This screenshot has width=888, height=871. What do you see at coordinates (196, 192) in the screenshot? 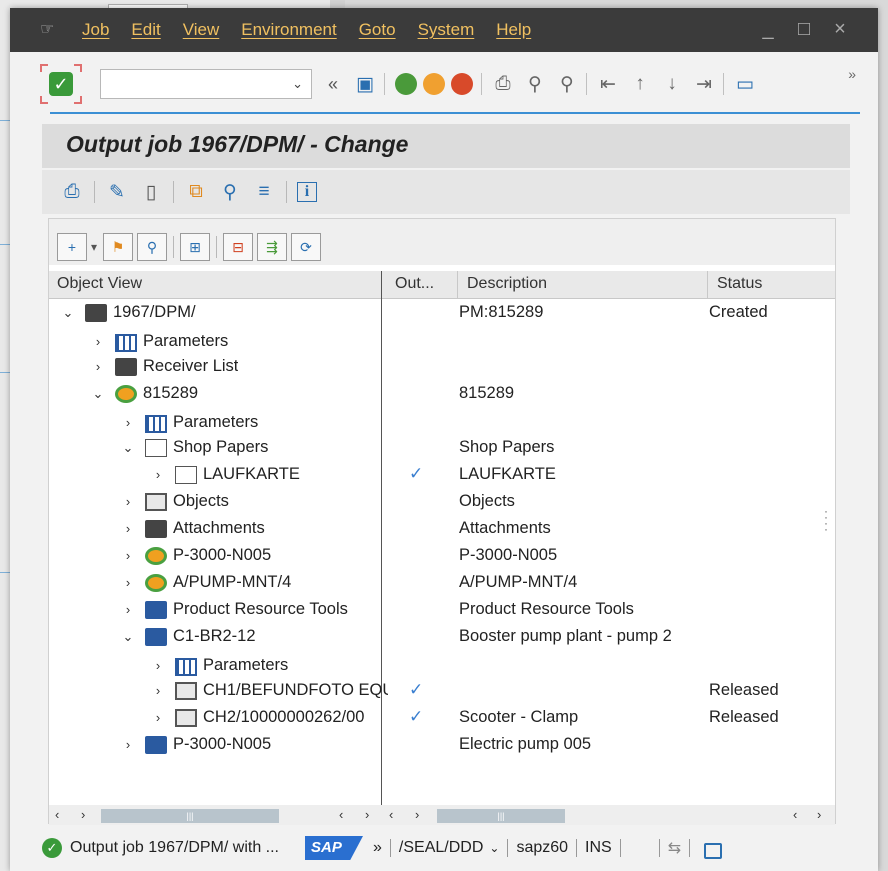
I see `copy-icon: ⧉` at bounding box center [196, 192].